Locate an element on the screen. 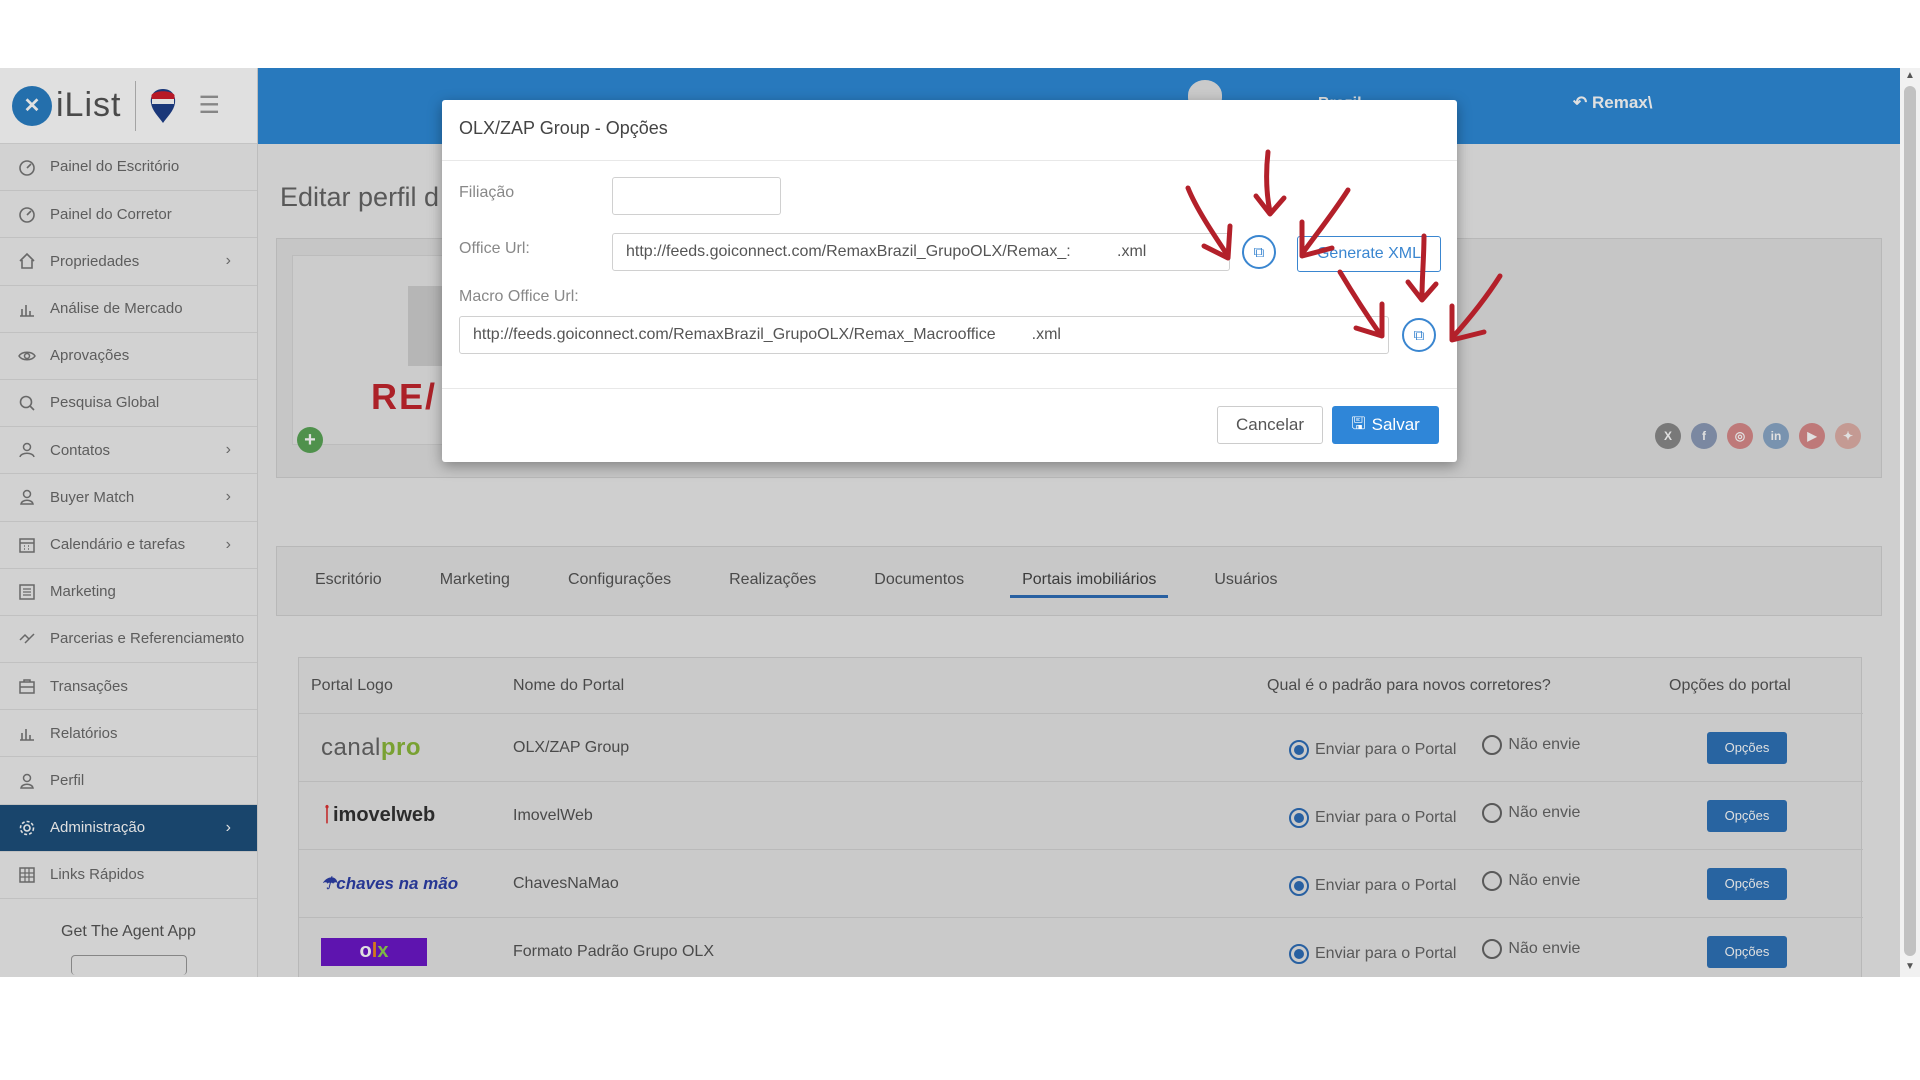  macro-url-suffix: .xml is located at coordinates (1046, 334).